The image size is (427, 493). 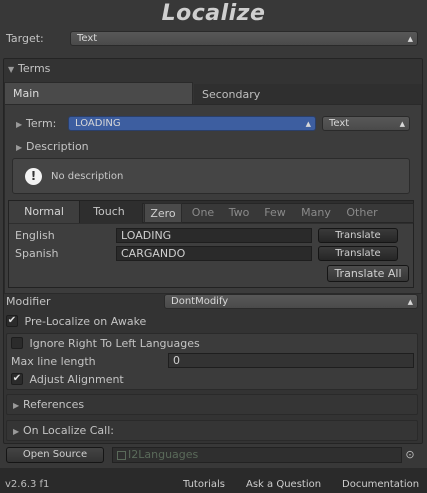 What do you see at coordinates (214, 235) in the screenshot?
I see `translation-field: LOADING` at bounding box center [214, 235].